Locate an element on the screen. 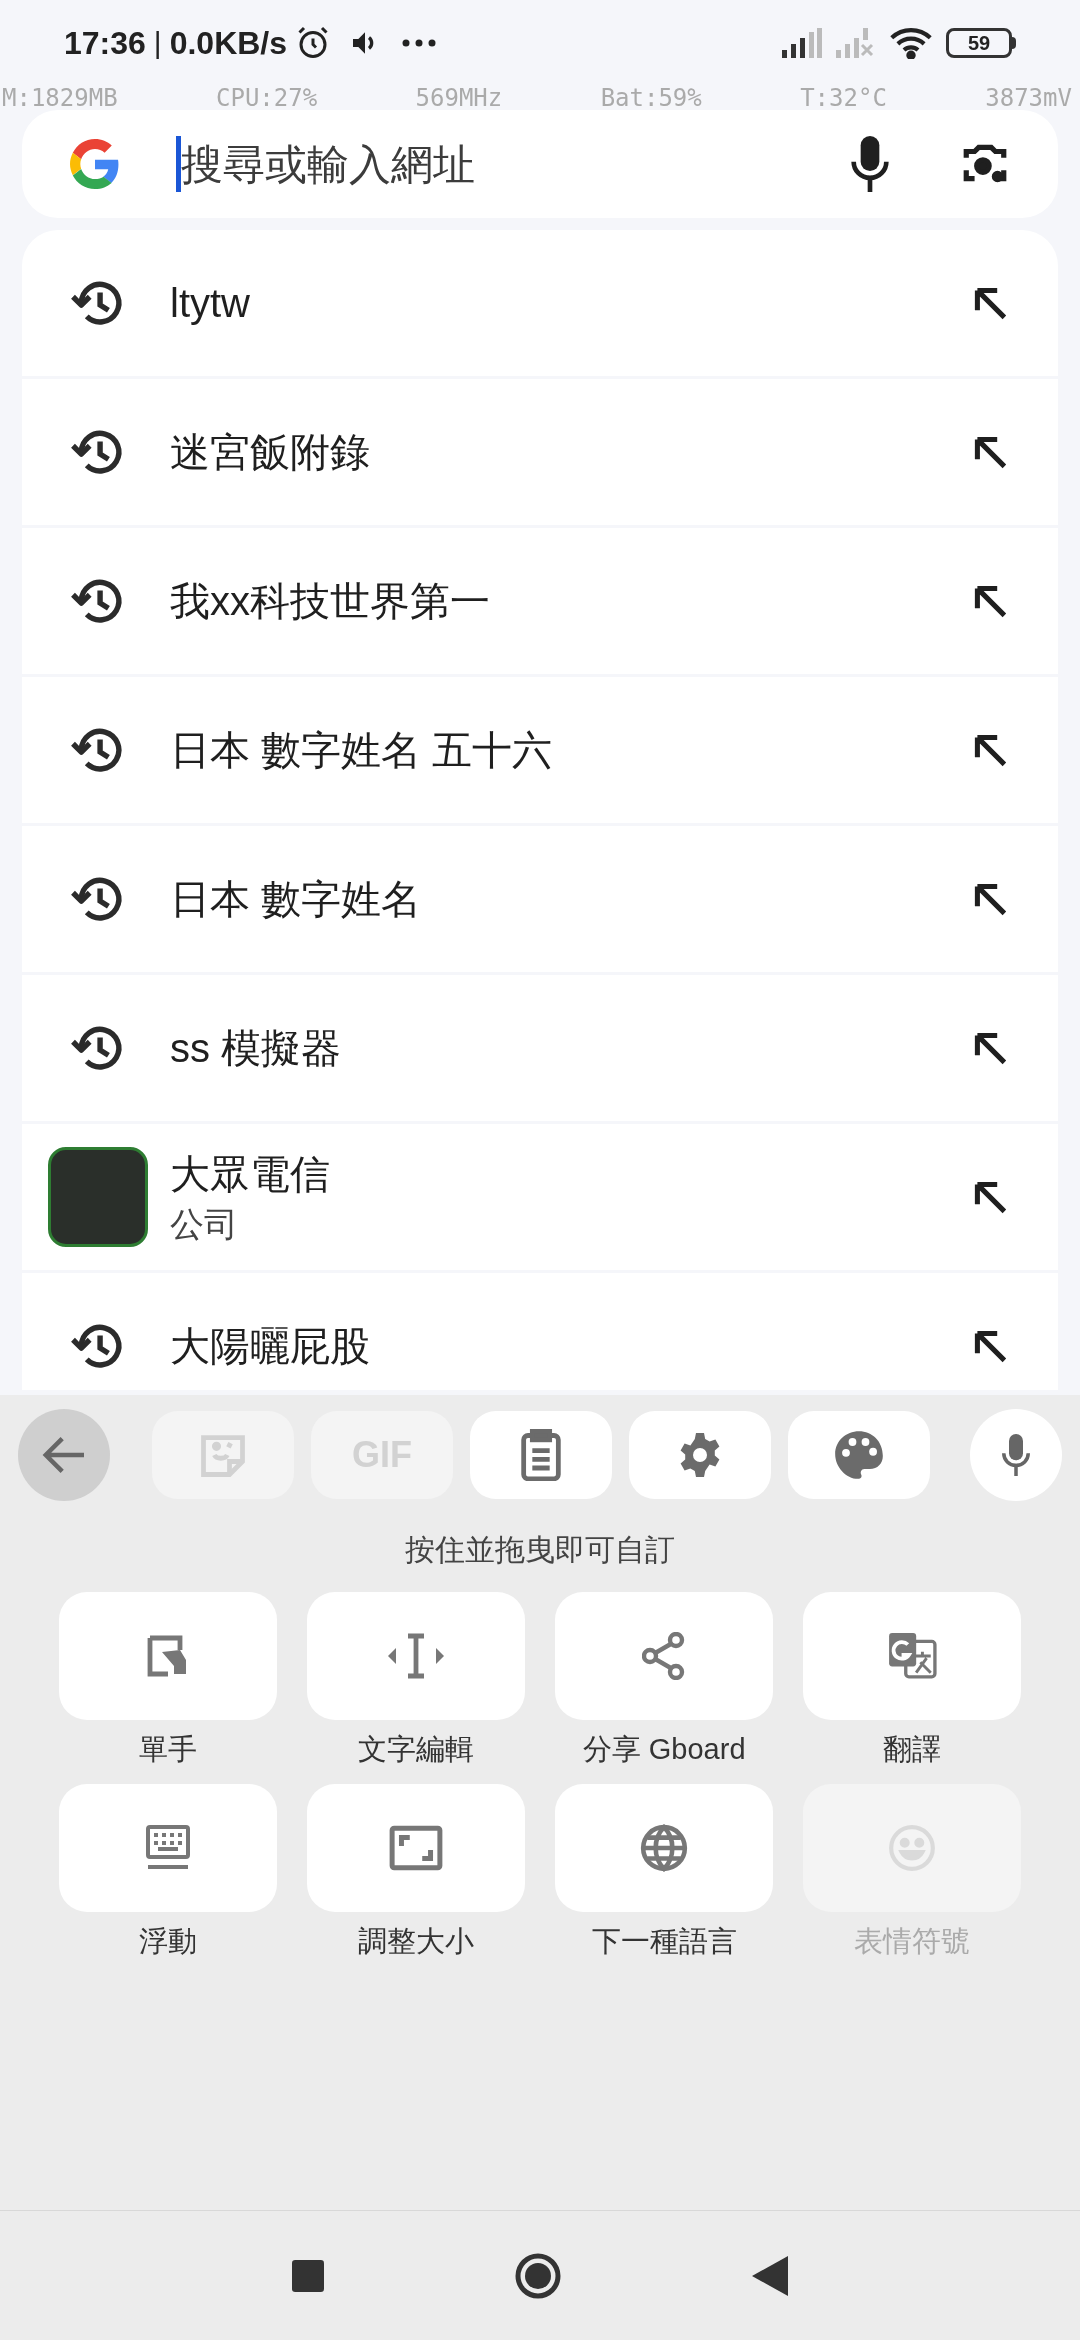 The height and width of the screenshot is (2340, 1080). clipboard-button is located at coordinates (541, 1455).